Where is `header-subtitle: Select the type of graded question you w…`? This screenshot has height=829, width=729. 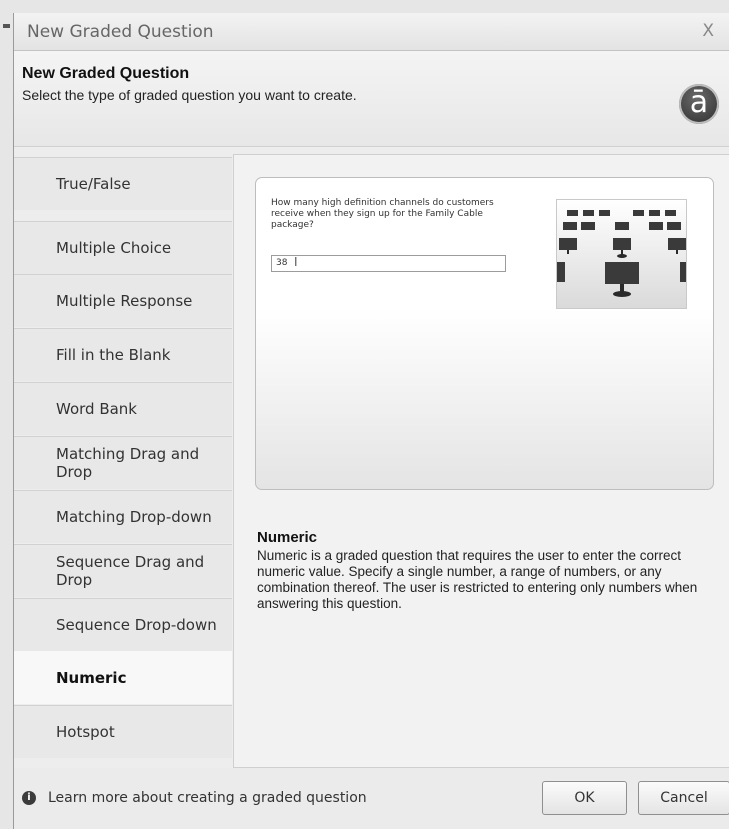
header-subtitle: Select the type of graded question you w… is located at coordinates (189, 95).